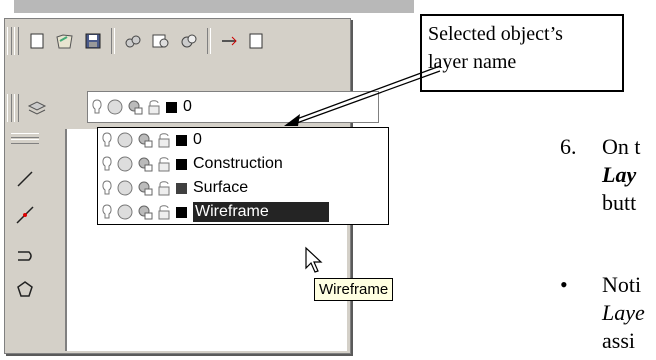 This screenshot has height=360, width=656. What do you see at coordinates (242, 140) in the screenshot?
I see `layer-list-item: 0` at bounding box center [242, 140].